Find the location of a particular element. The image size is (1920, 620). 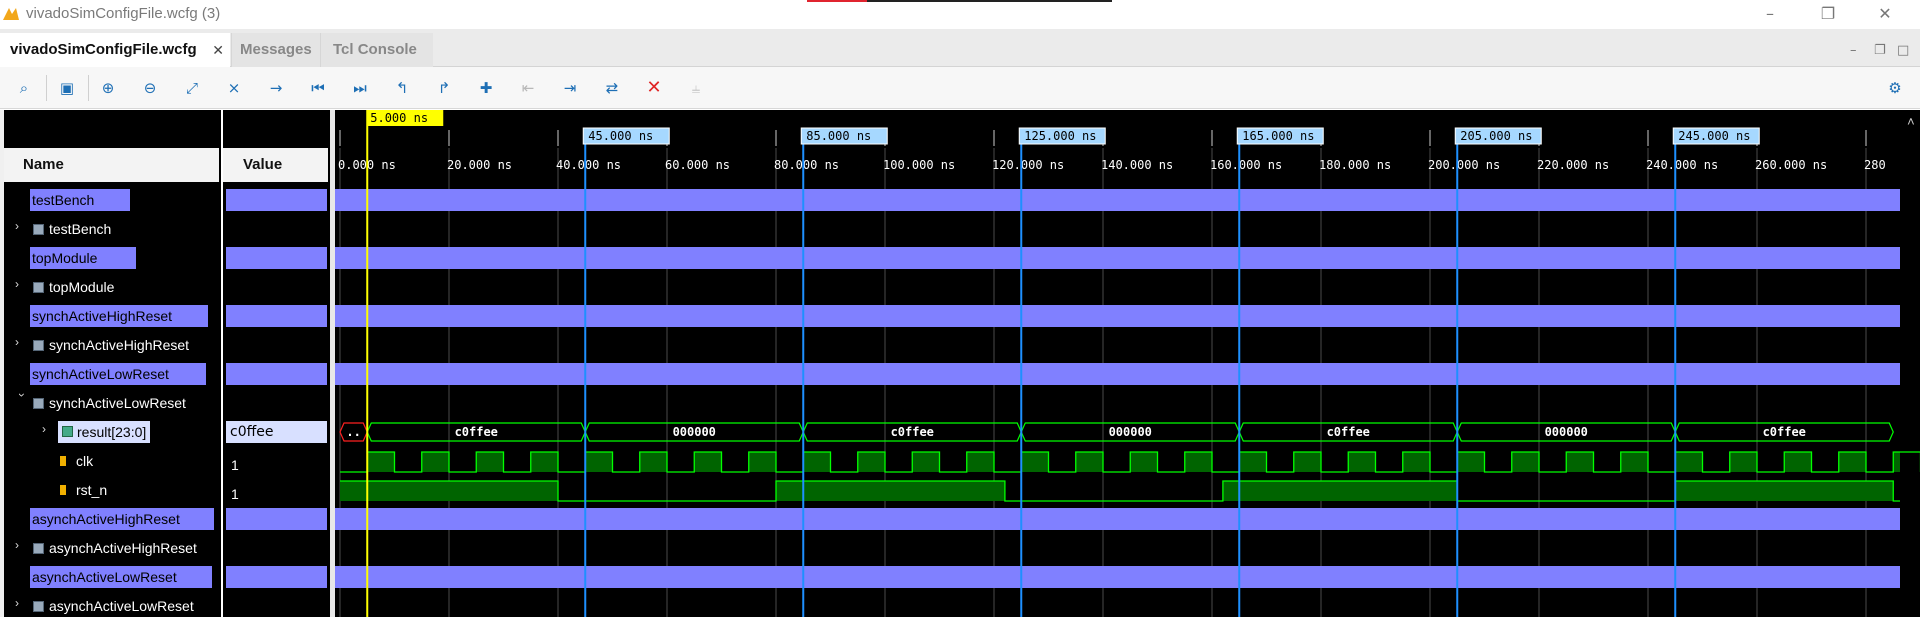

ruler-tick-label: 280 is located at coordinates (1875, 165).